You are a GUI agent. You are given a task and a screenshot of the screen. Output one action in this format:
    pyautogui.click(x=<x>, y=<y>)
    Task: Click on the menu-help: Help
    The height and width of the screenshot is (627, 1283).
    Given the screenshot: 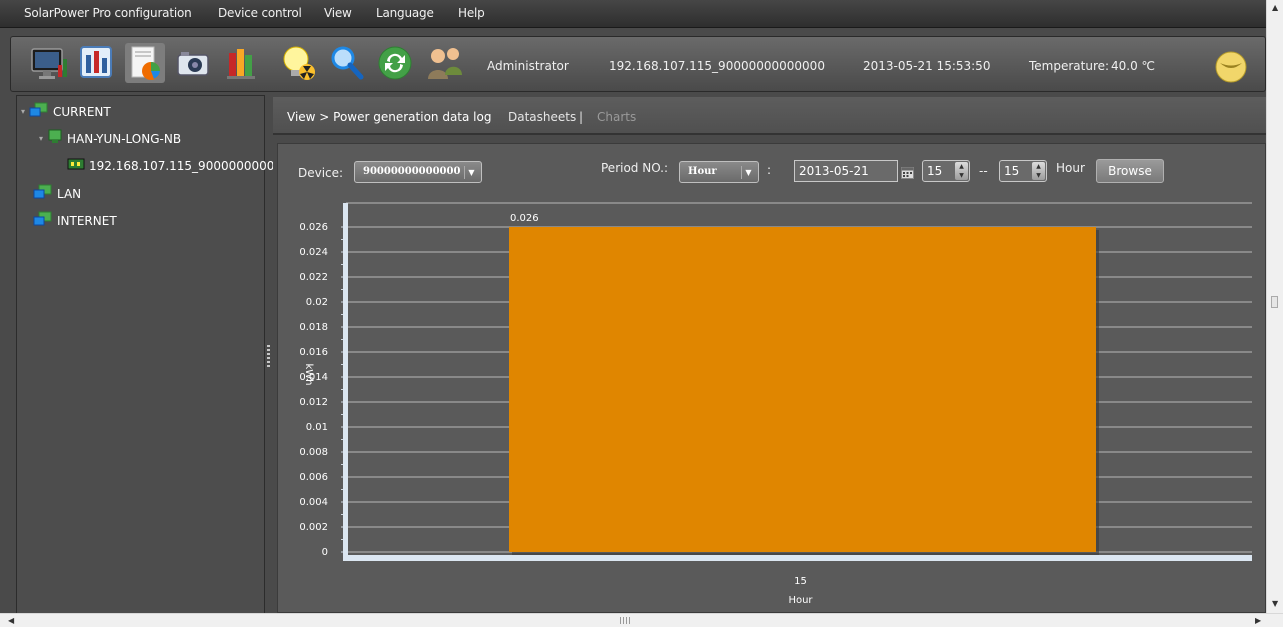 What is the action you would take?
    pyautogui.click(x=471, y=13)
    